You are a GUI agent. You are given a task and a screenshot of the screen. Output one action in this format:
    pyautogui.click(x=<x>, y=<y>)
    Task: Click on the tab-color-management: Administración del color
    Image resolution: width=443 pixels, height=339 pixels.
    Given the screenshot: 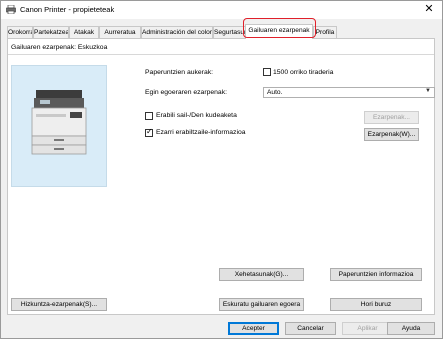 What is the action you would take?
    pyautogui.click(x=177, y=32)
    